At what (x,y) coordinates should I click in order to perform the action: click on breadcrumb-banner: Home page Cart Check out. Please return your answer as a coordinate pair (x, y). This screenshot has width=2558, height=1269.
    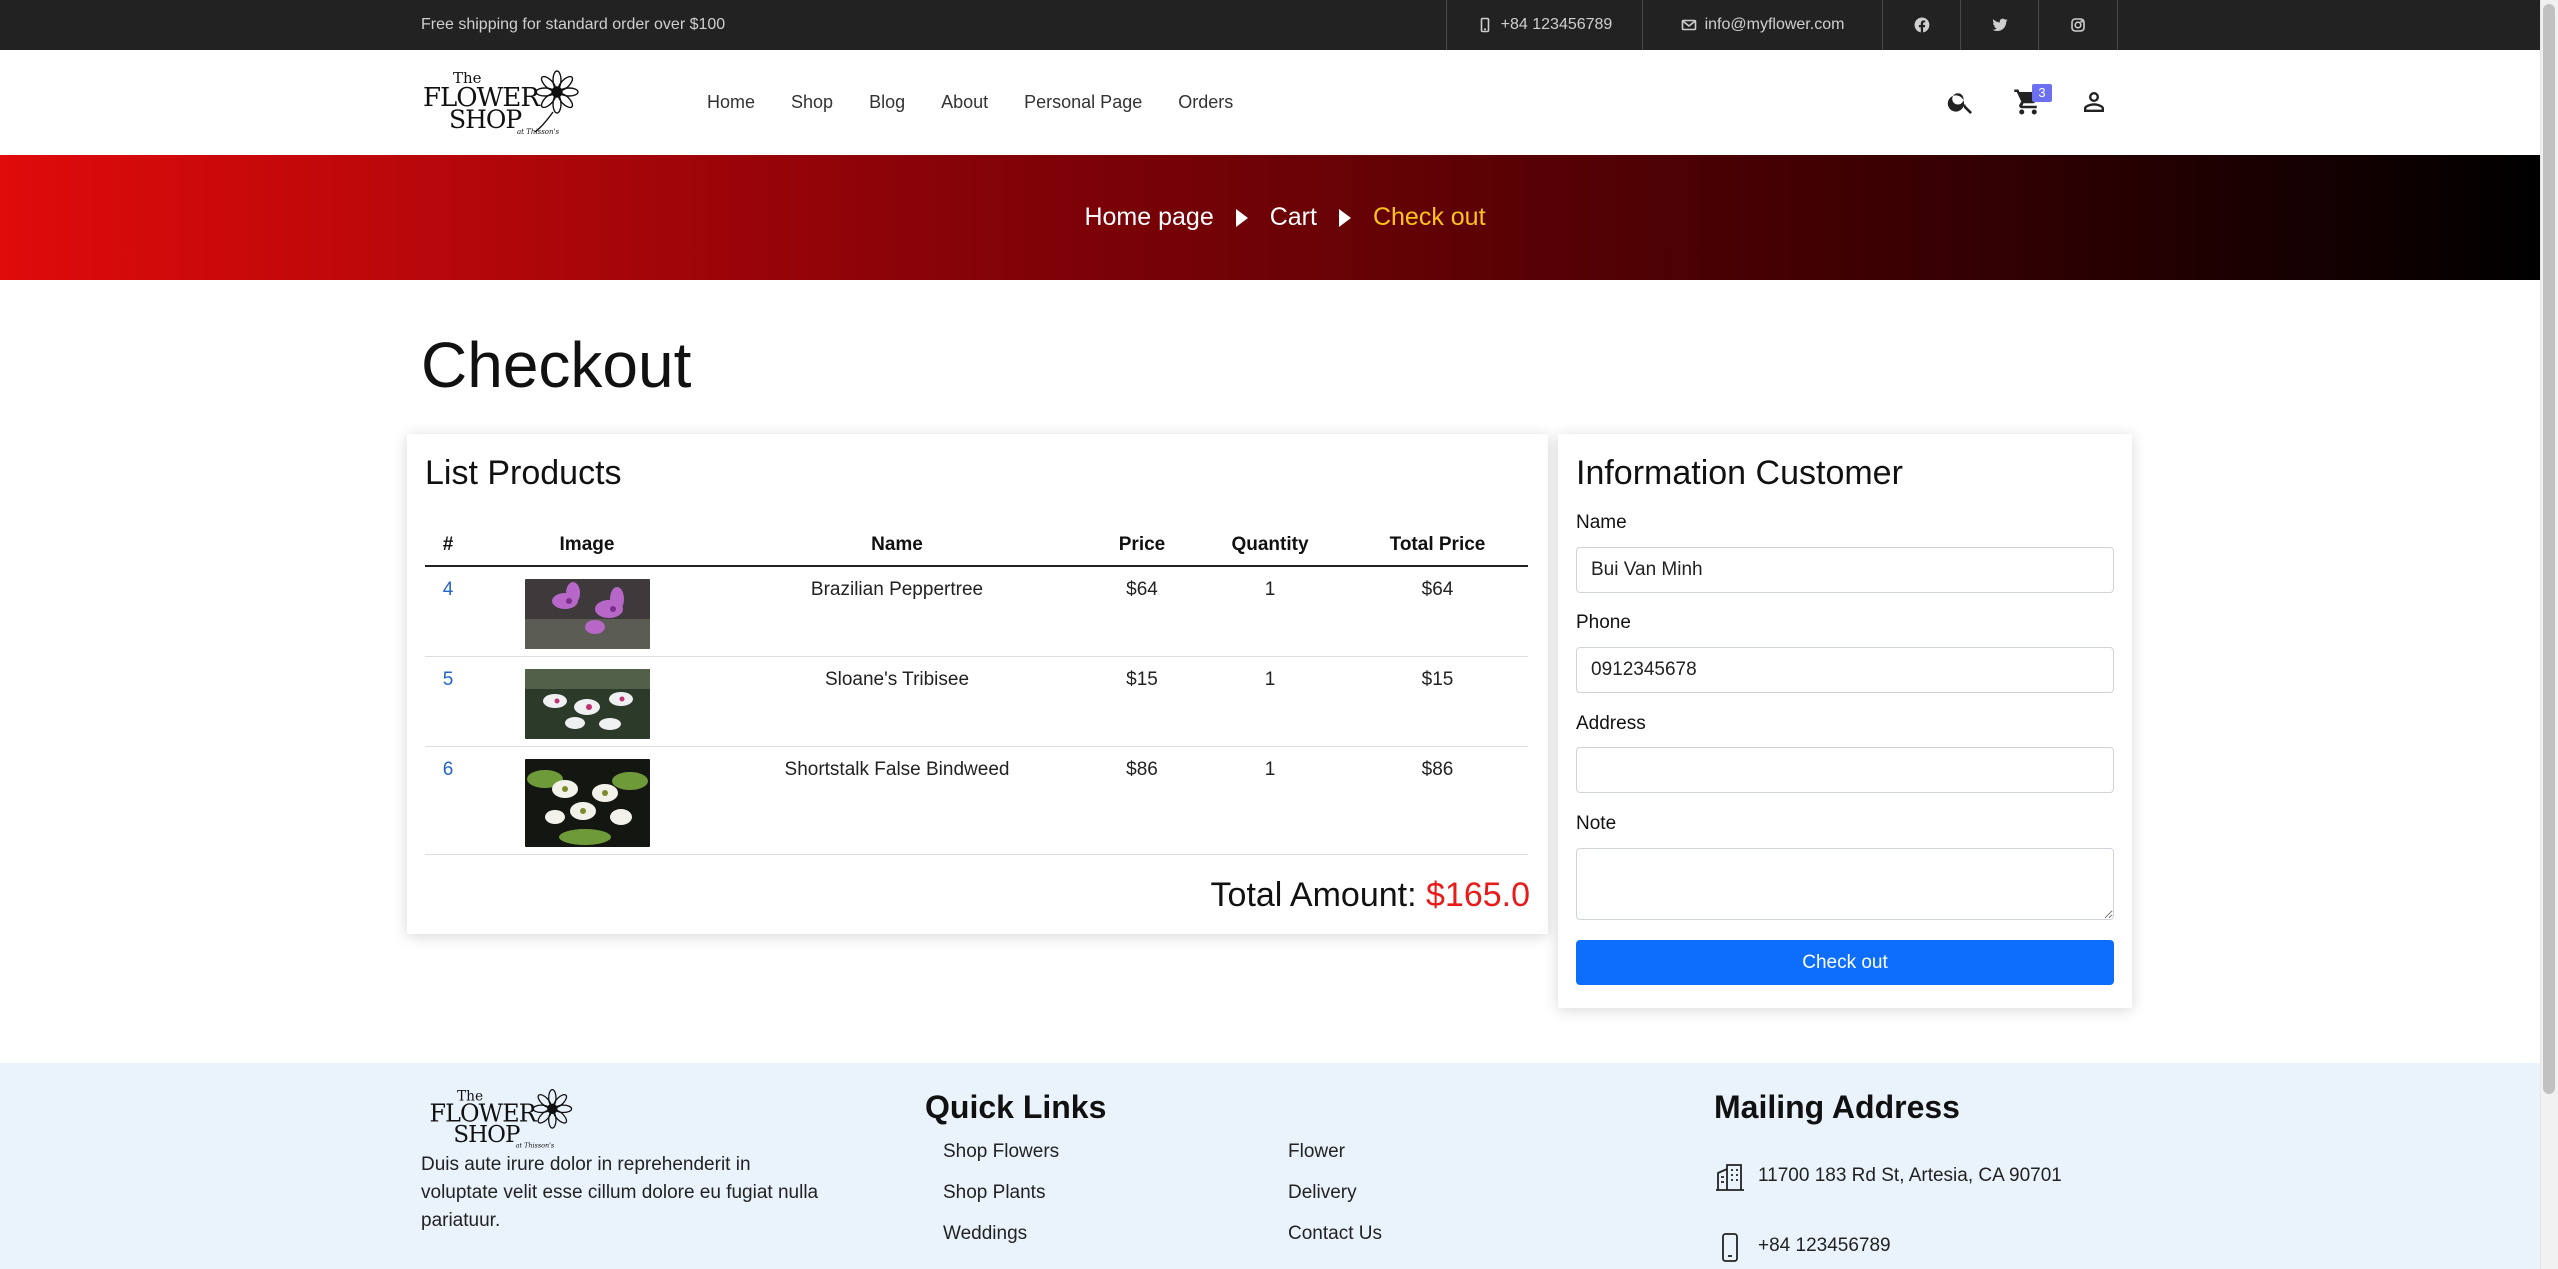
    Looking at the image, I should click on (1270, 217).